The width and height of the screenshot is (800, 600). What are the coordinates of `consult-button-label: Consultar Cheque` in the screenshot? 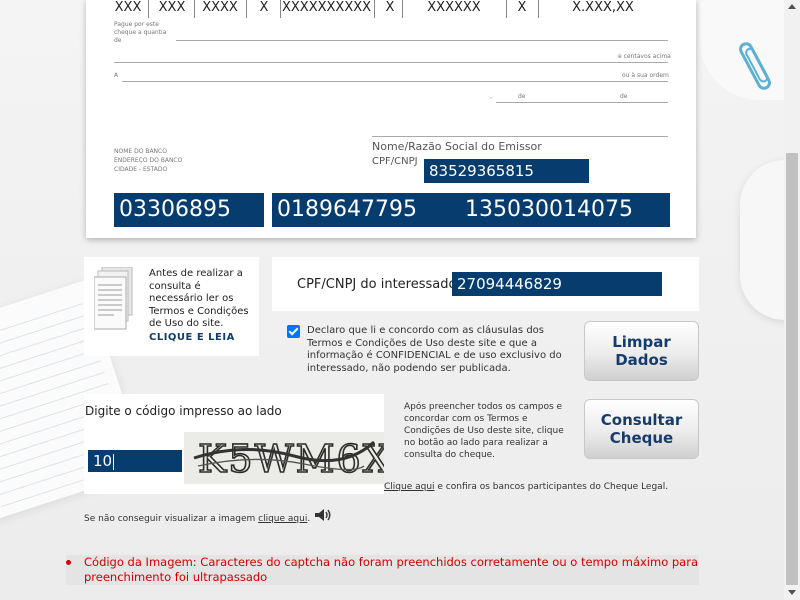 It's located at (641, 429).